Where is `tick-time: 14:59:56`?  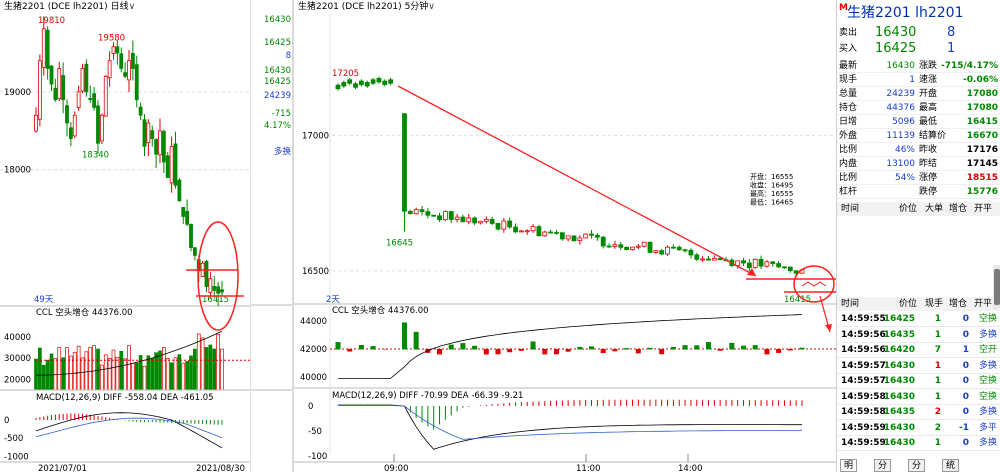
tick-time: 14:59:56 is located at coordinates (863, 334).